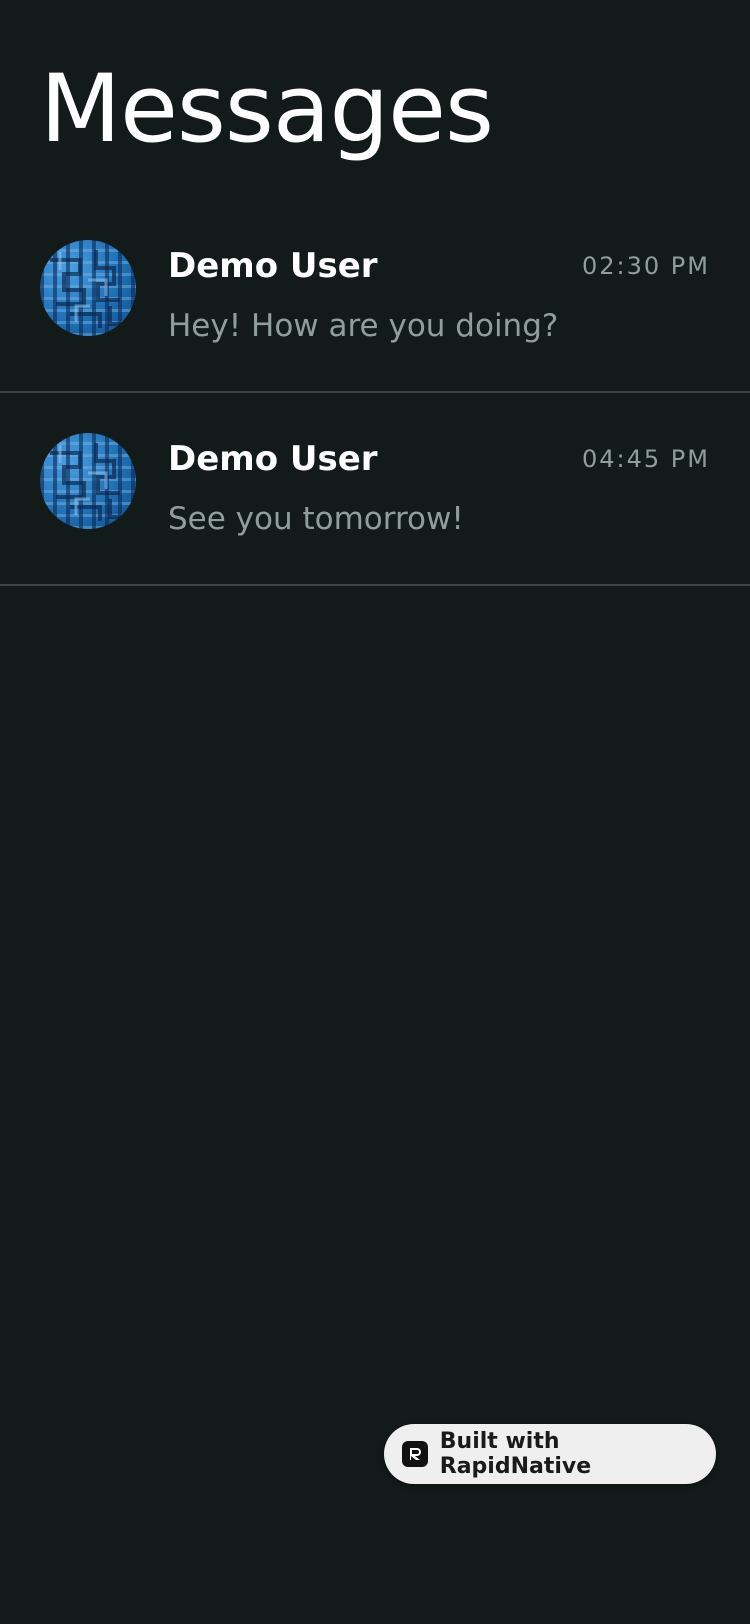  I want to click on message-row: Demo User 04:45 PM See you tomorrow!, so click(375, 489).